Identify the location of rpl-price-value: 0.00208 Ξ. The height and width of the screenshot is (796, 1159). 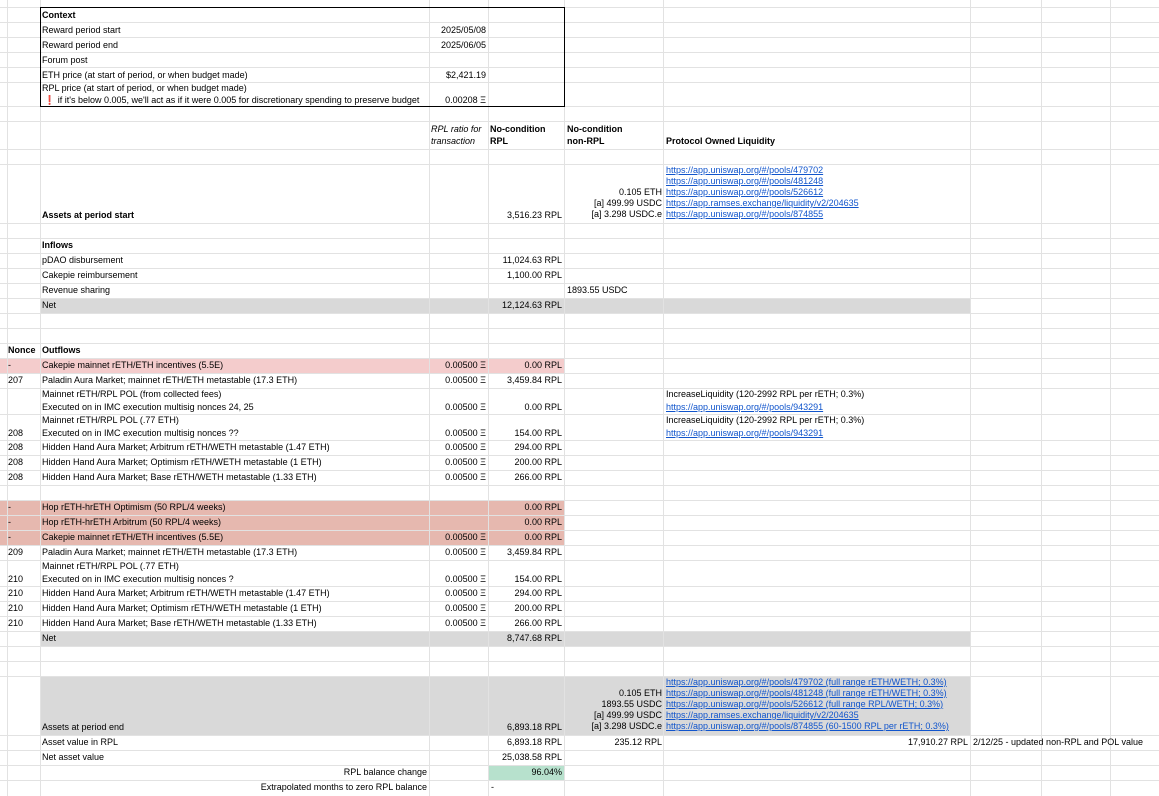
(458, 100).